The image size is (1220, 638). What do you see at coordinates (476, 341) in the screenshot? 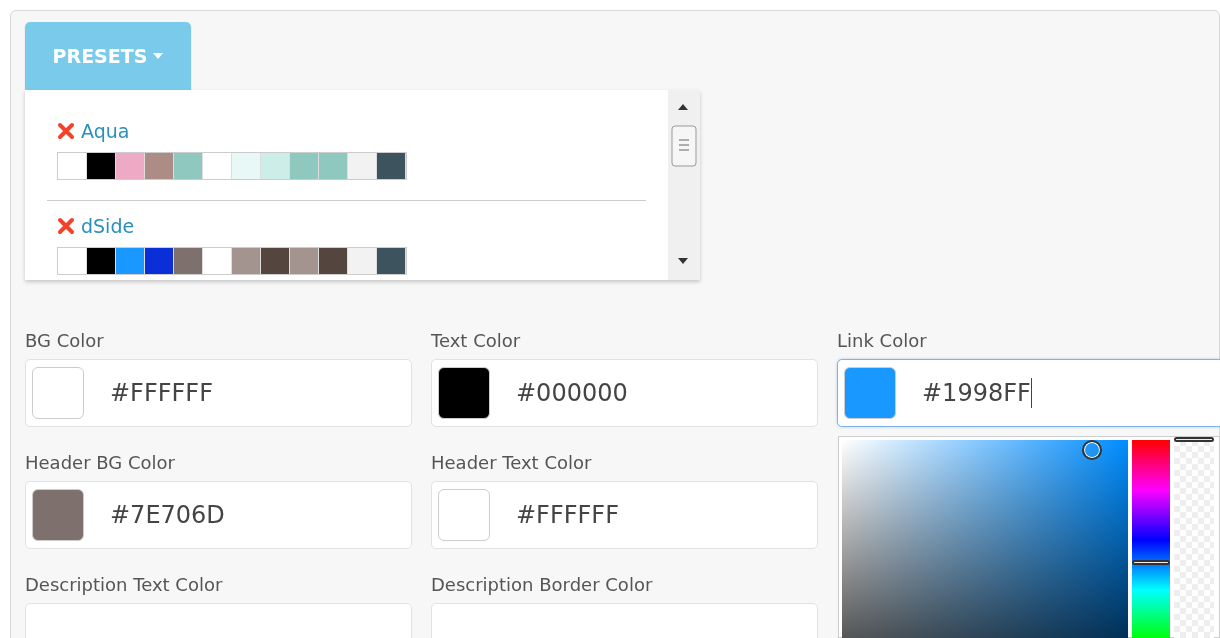
I see `field-label: Text Color` at bounding box center [476, 341].